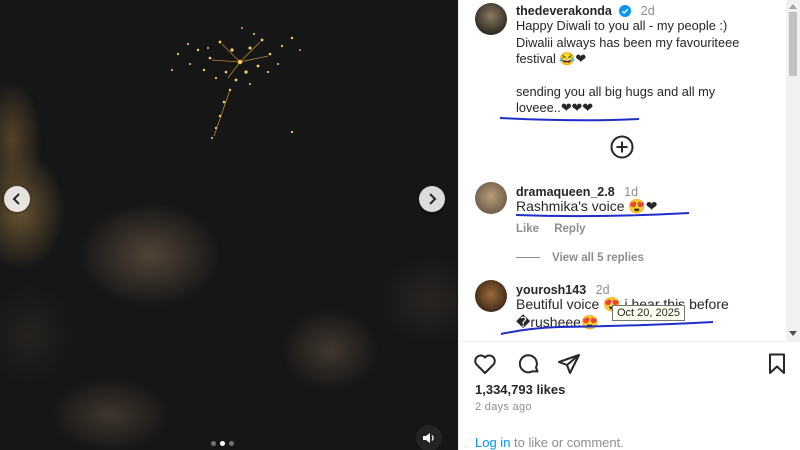 This screenshot has height=450, width=800. Describe the element at coordinates (793, 6) in the screenshot. I see `scroll-up-arrow-icon` at that location.